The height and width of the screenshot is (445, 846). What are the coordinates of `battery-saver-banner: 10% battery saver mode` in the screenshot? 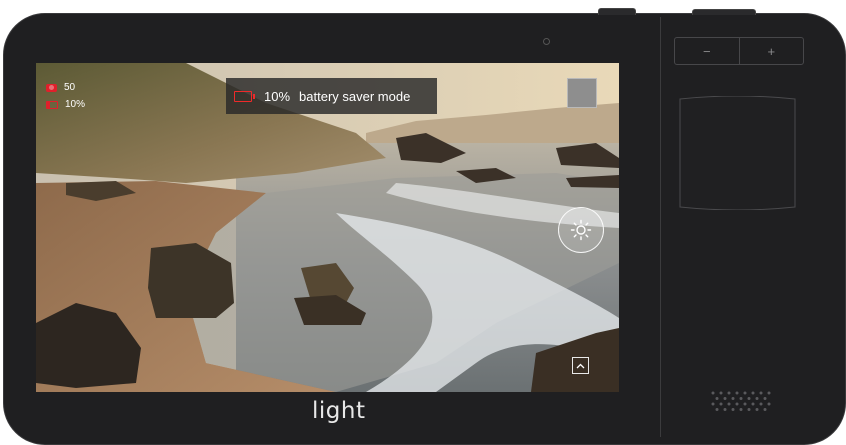 It's located at (331, 96).